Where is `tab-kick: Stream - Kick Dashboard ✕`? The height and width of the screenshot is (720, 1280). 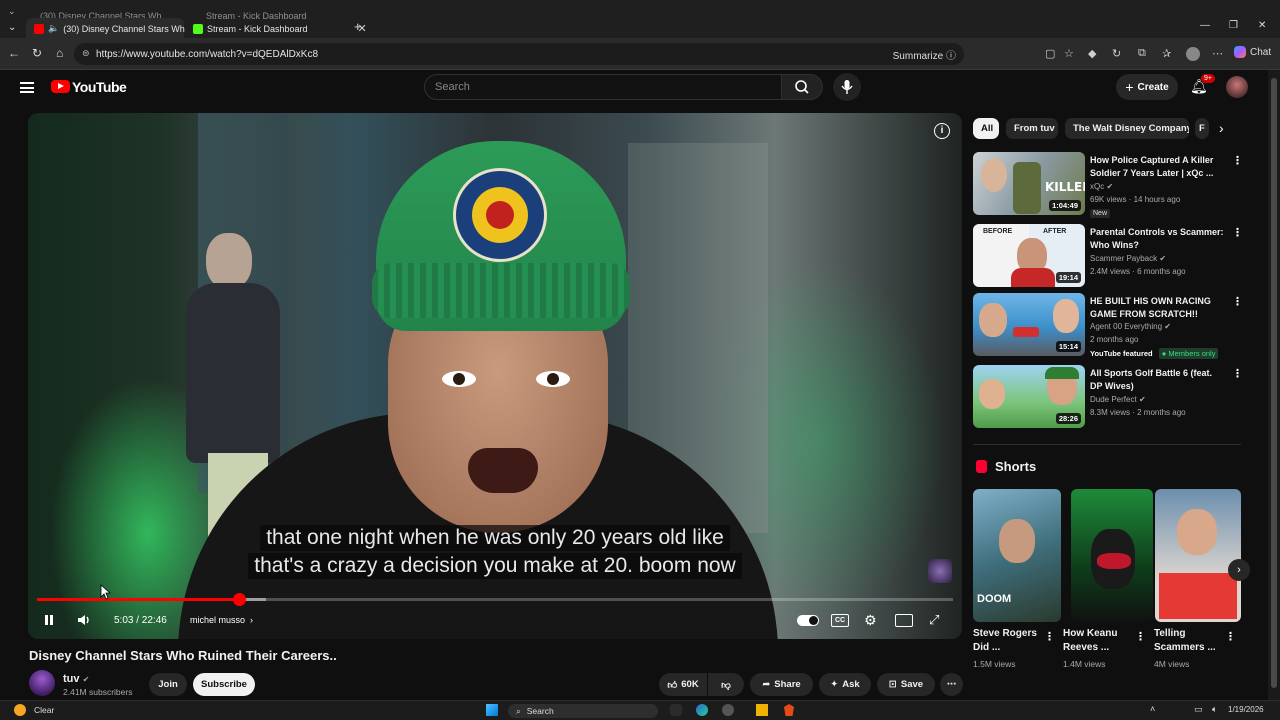
tab-kick: Stream - Kick Dashboard ✕ is located at coordinates (280, 28).